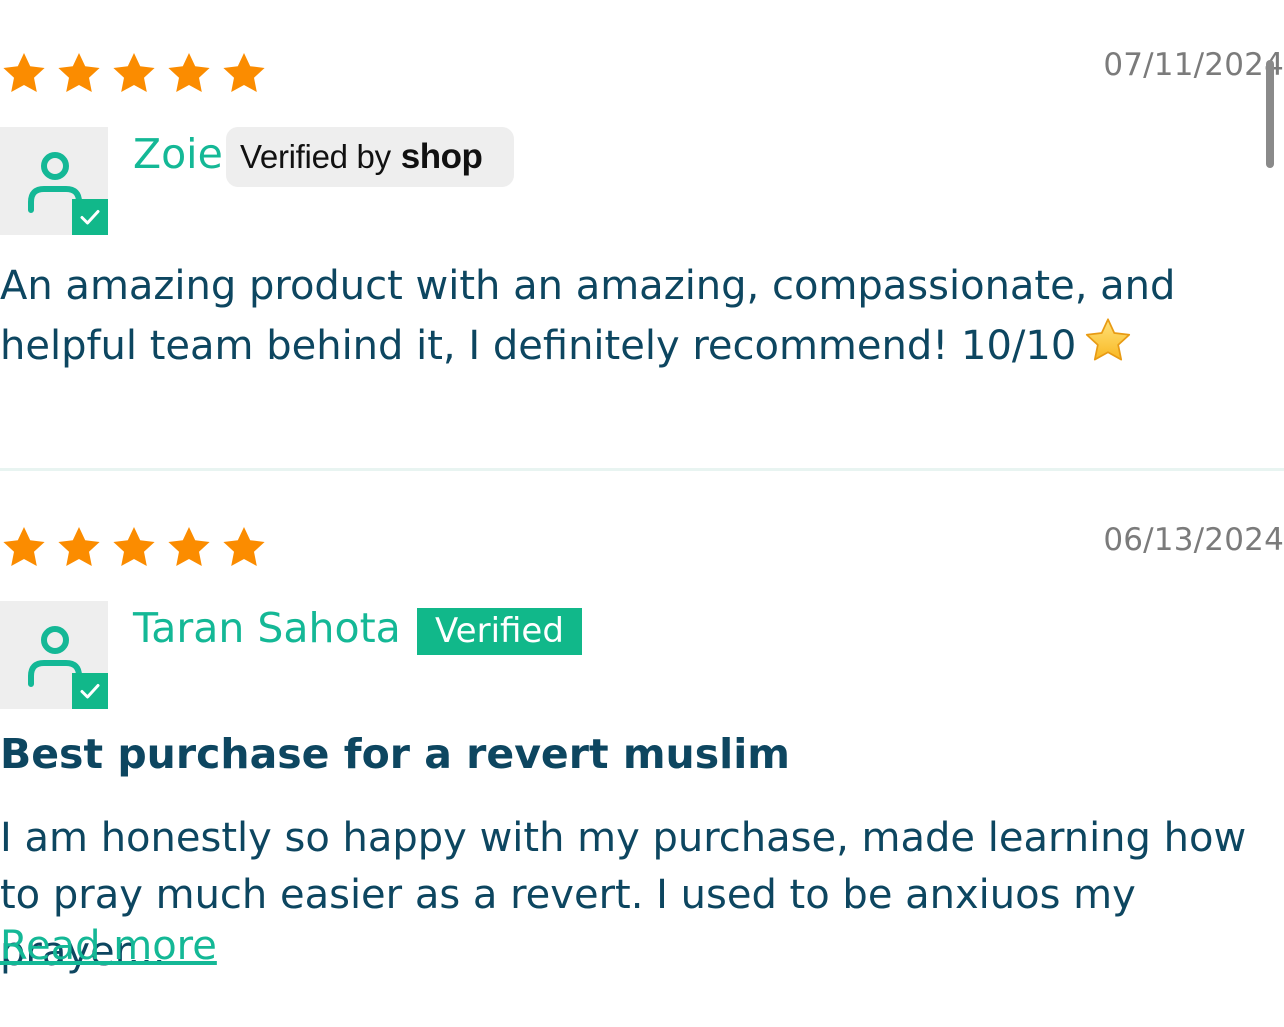 The width and height of the screenshot is (1284, 1027). Describe the element at coordinates (178, 154) in the screenshot. I see `author-name: Zoie` at that location.